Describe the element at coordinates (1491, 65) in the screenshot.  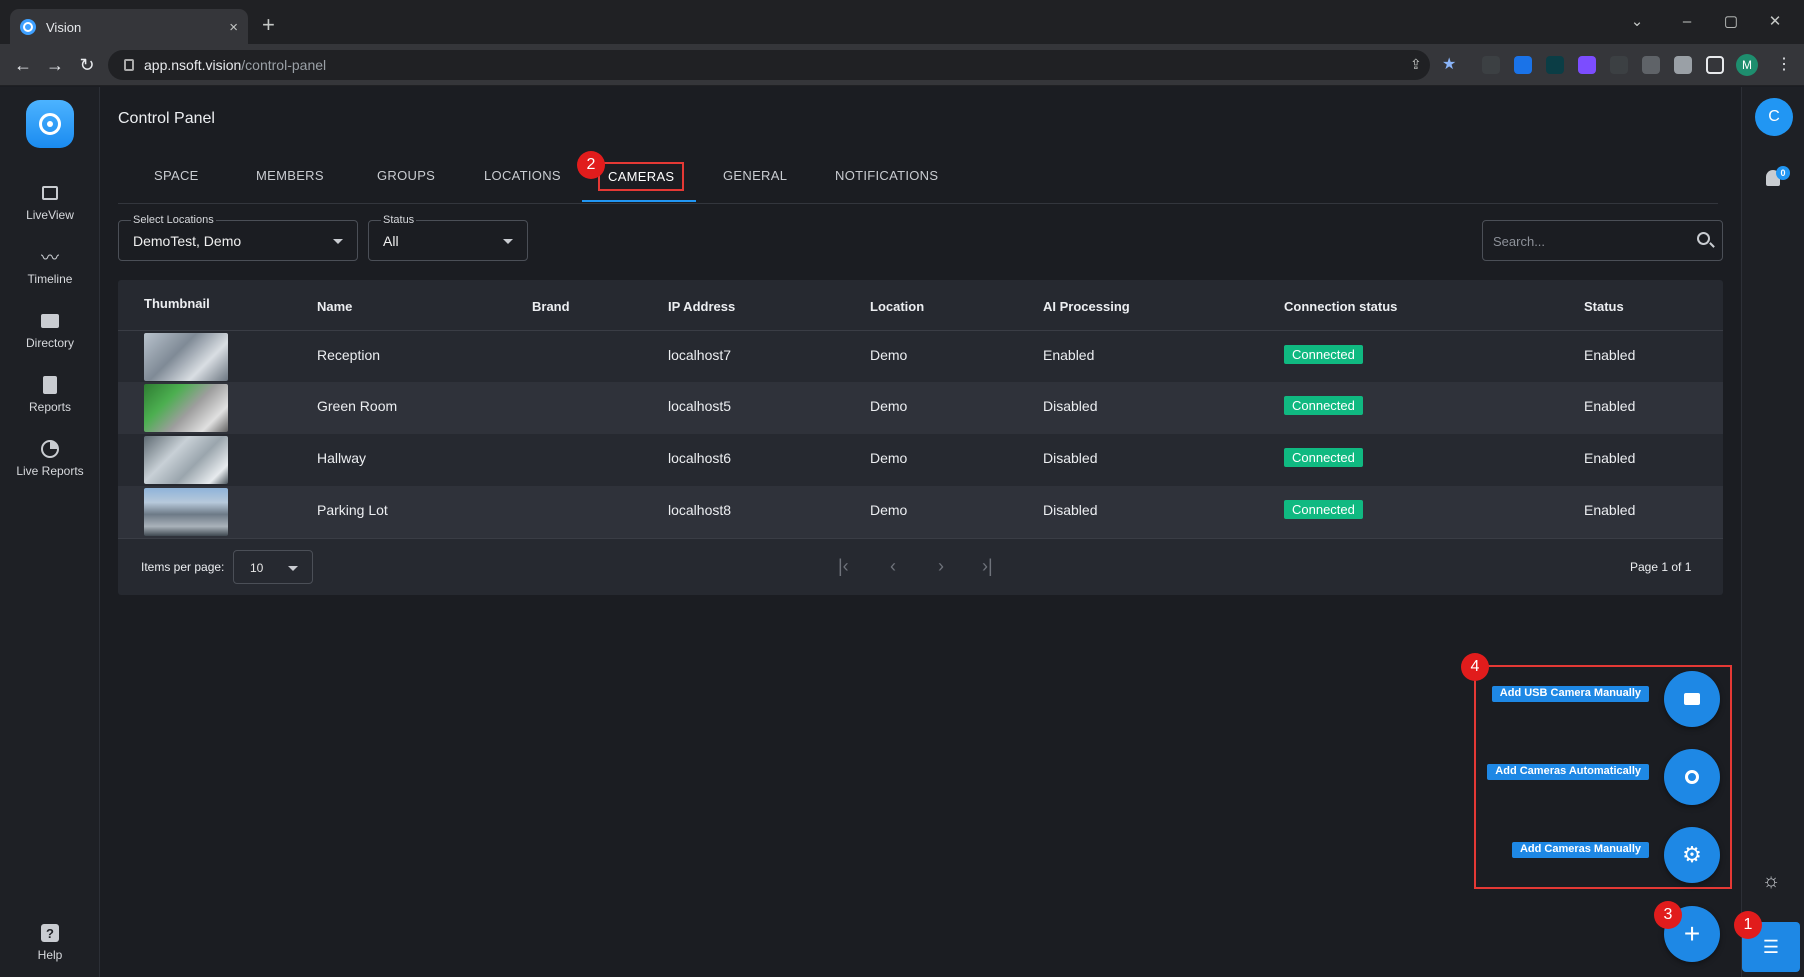
I see `extension-1-icon` at that location.